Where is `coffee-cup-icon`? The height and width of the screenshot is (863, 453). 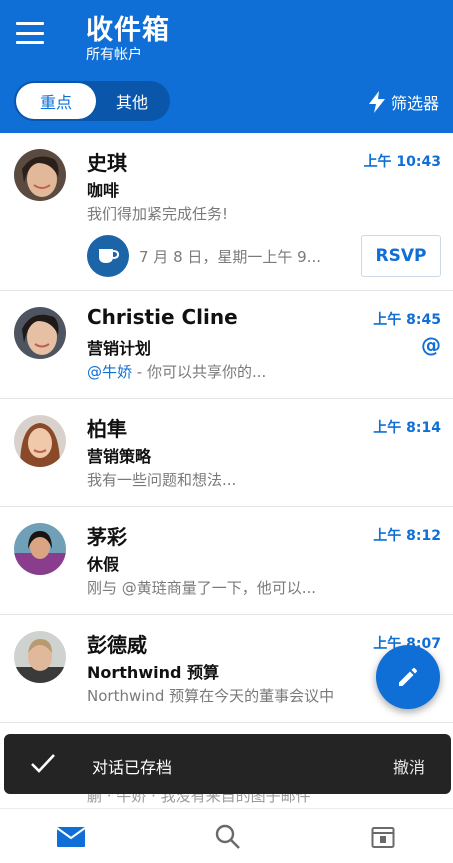 coffee-cup-icon is located at coordinates (108, 256).